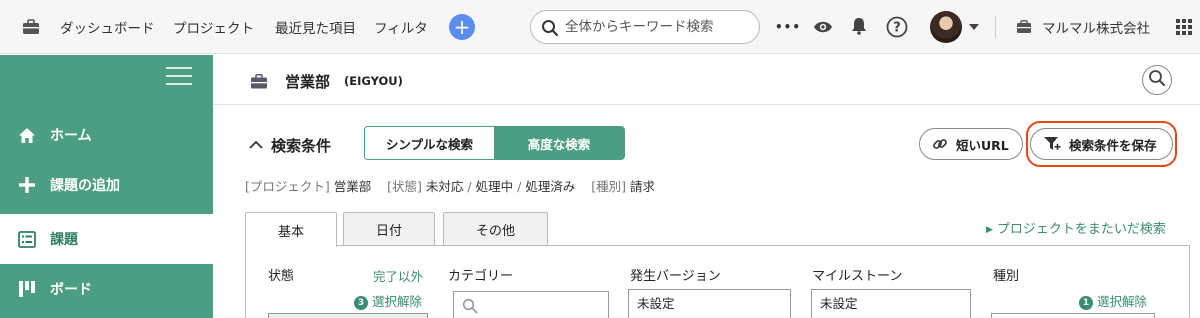 This screenshot has width=1200, height=318. Describe the element at coordinates (64, 240) in the screenshot. I see `sidebar-item-label: 課題` at that location.